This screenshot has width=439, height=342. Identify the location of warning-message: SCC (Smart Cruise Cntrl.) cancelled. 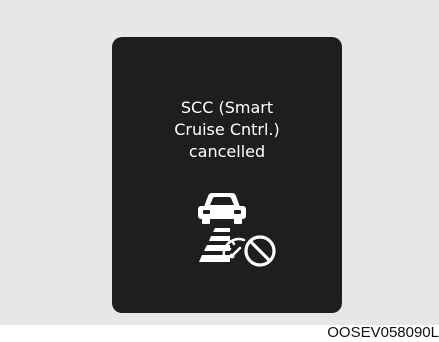
(227, 130).